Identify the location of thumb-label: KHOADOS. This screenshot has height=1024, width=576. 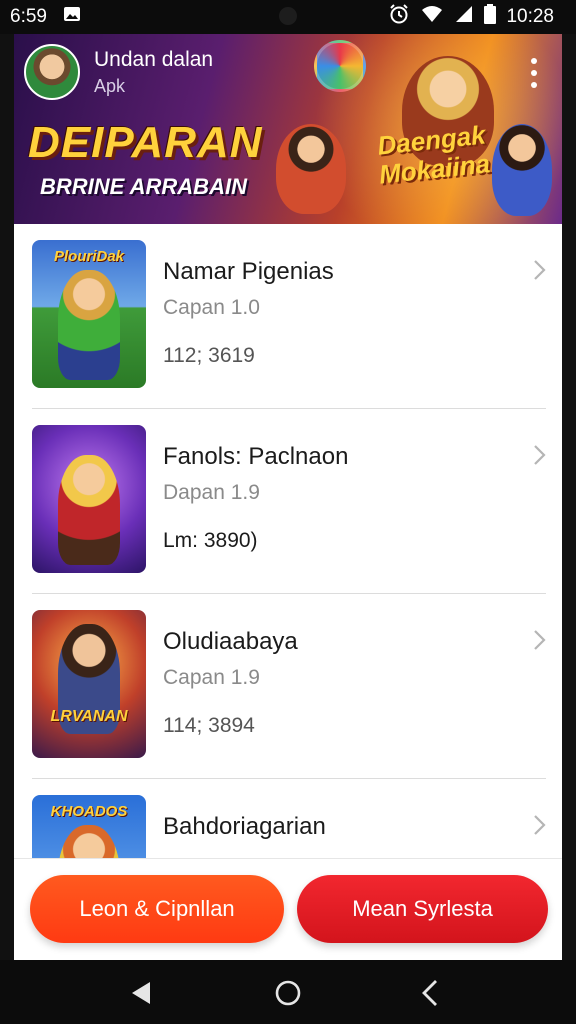
(89, 811).